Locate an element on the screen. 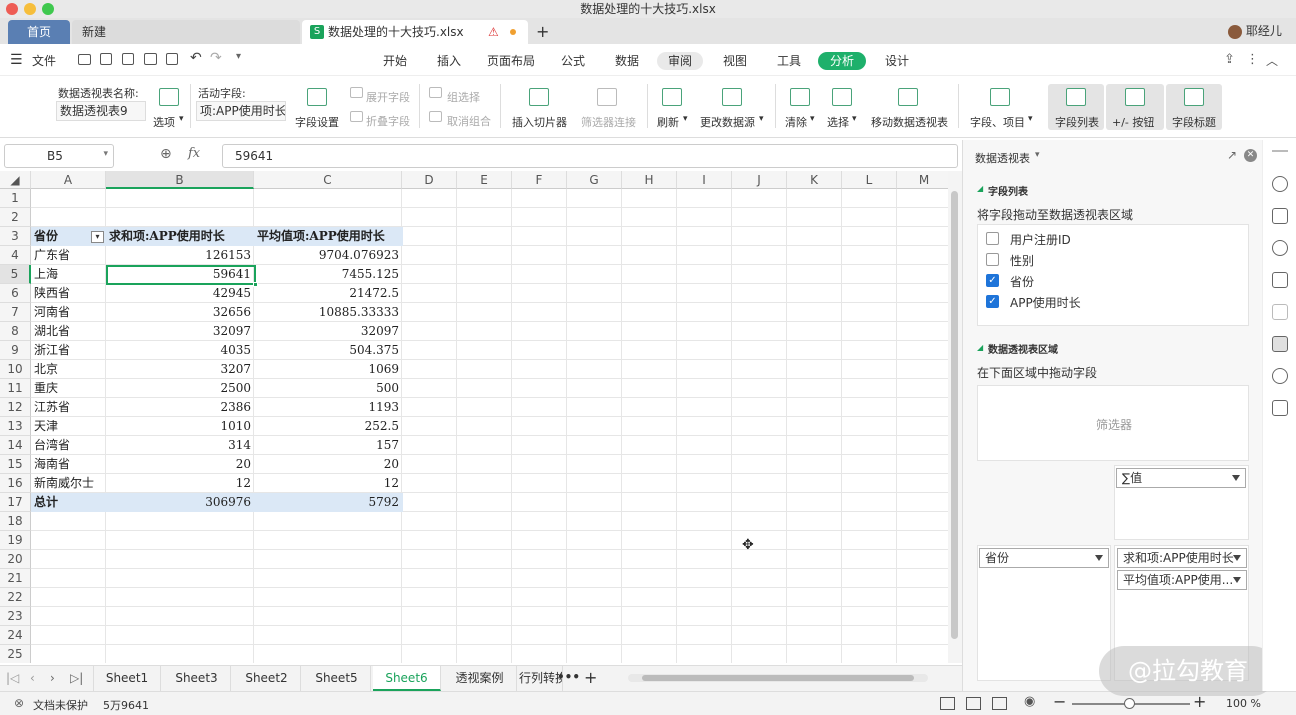  field-list-item: 性别 is located at coordinates (1109, 260).